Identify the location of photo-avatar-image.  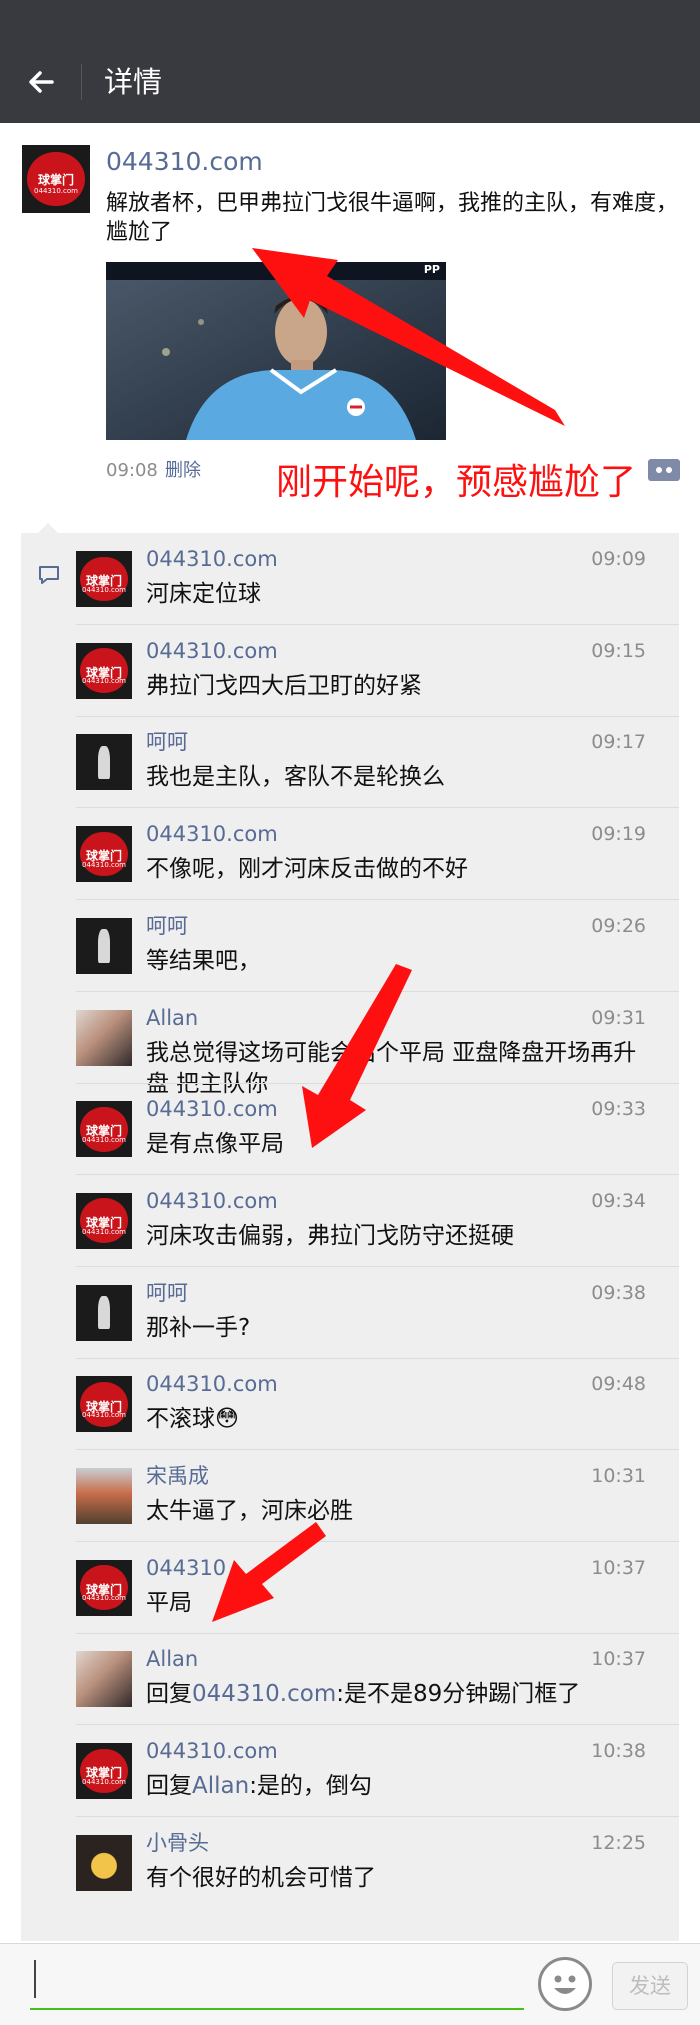
(104, 1496).